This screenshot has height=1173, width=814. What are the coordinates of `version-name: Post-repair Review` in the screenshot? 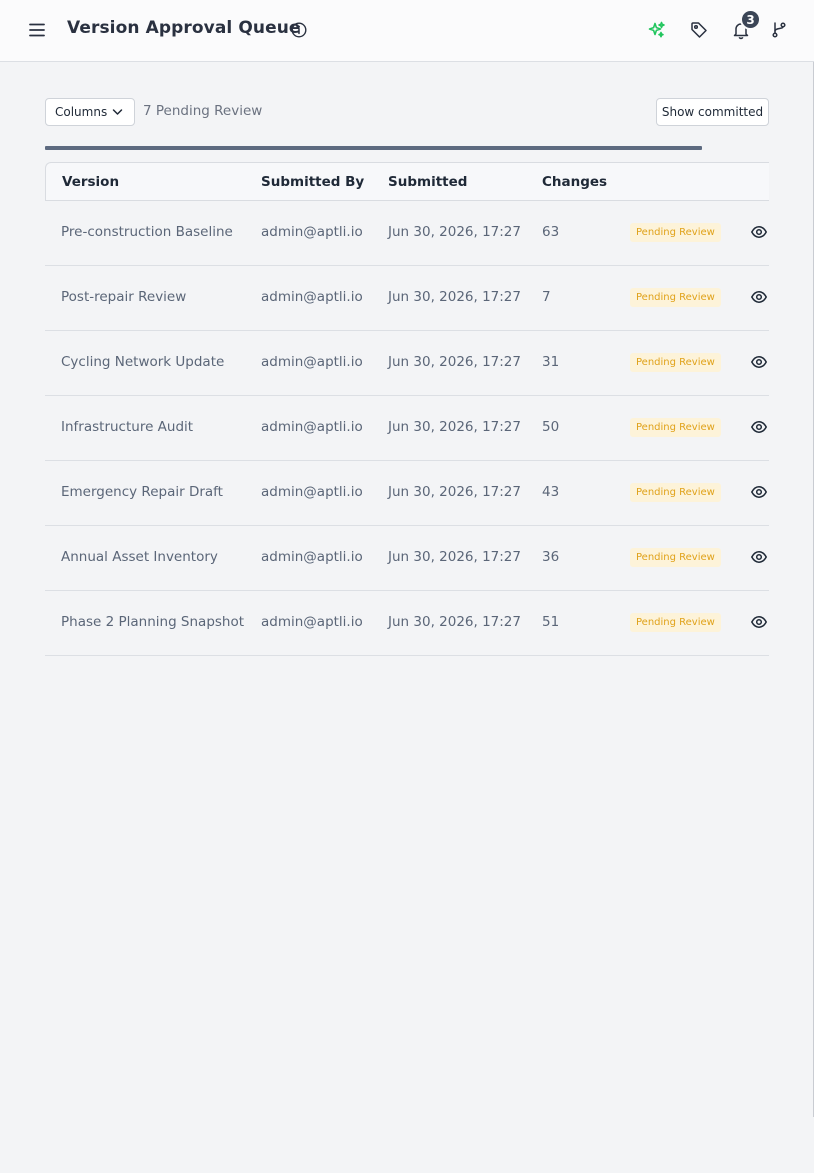 It's located at (124, 297).